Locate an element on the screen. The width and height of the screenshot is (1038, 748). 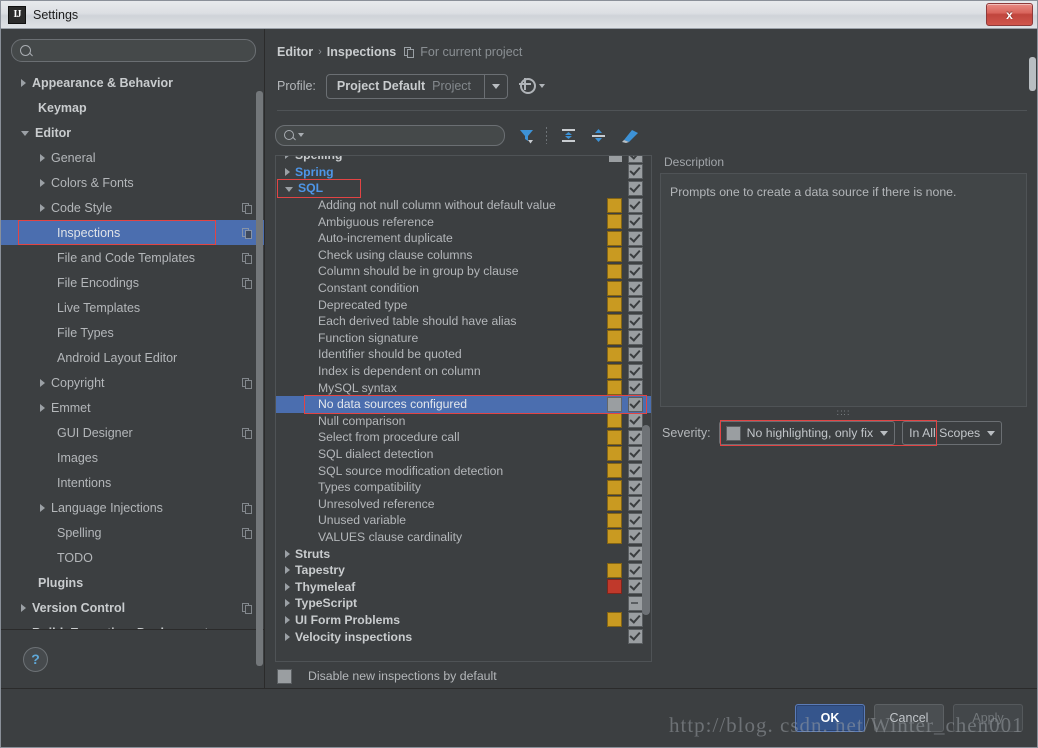
sidebar-item-live-templates: Live Templates is located at coordinates (132, 307).